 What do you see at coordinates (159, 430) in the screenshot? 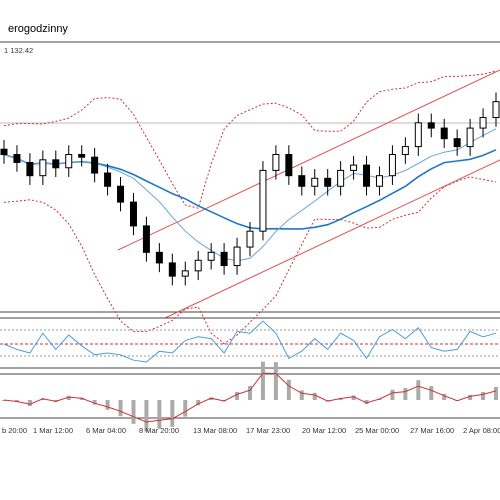
I see `x-tick-label: 8 Mar 20:00` at bounding box center [159, 430].